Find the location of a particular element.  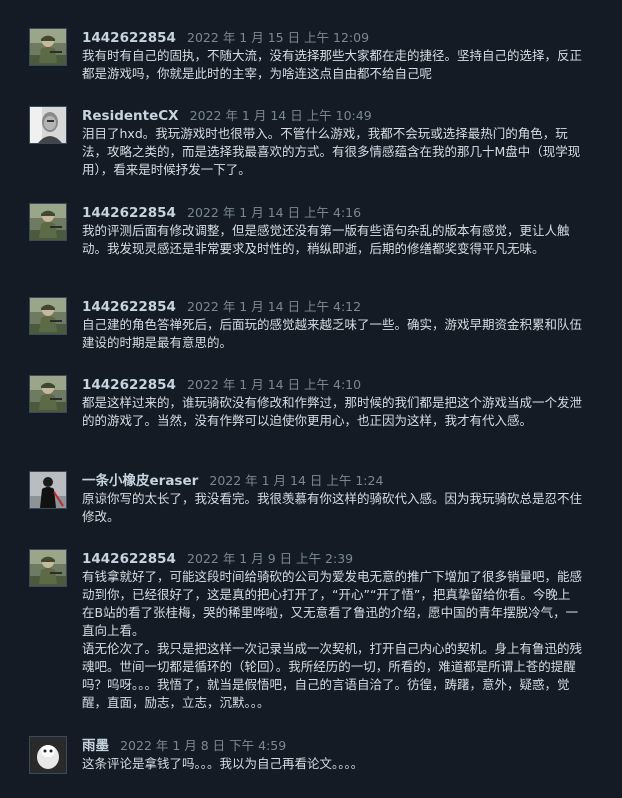

comment-timestamp: 2022 年 1 月 14 日 上午 10:49 is located at coordinates (280, 115).